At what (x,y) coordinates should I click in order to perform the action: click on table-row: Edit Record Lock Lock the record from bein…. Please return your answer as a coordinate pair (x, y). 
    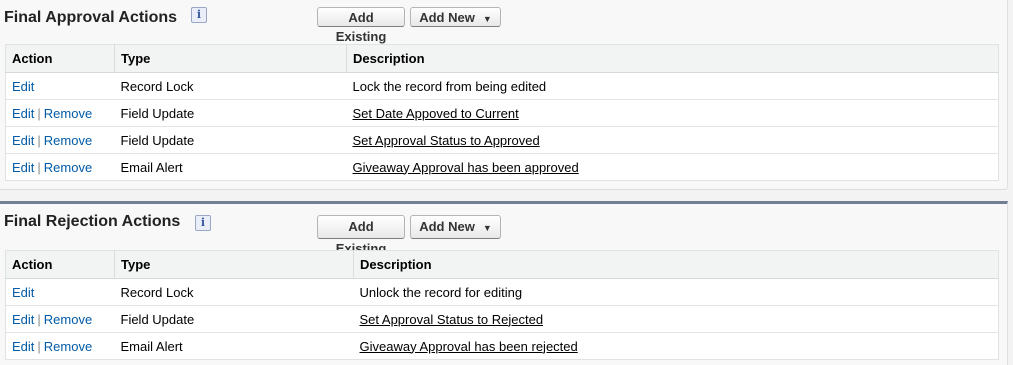
    Looking at the image, I should click on (502, 86).